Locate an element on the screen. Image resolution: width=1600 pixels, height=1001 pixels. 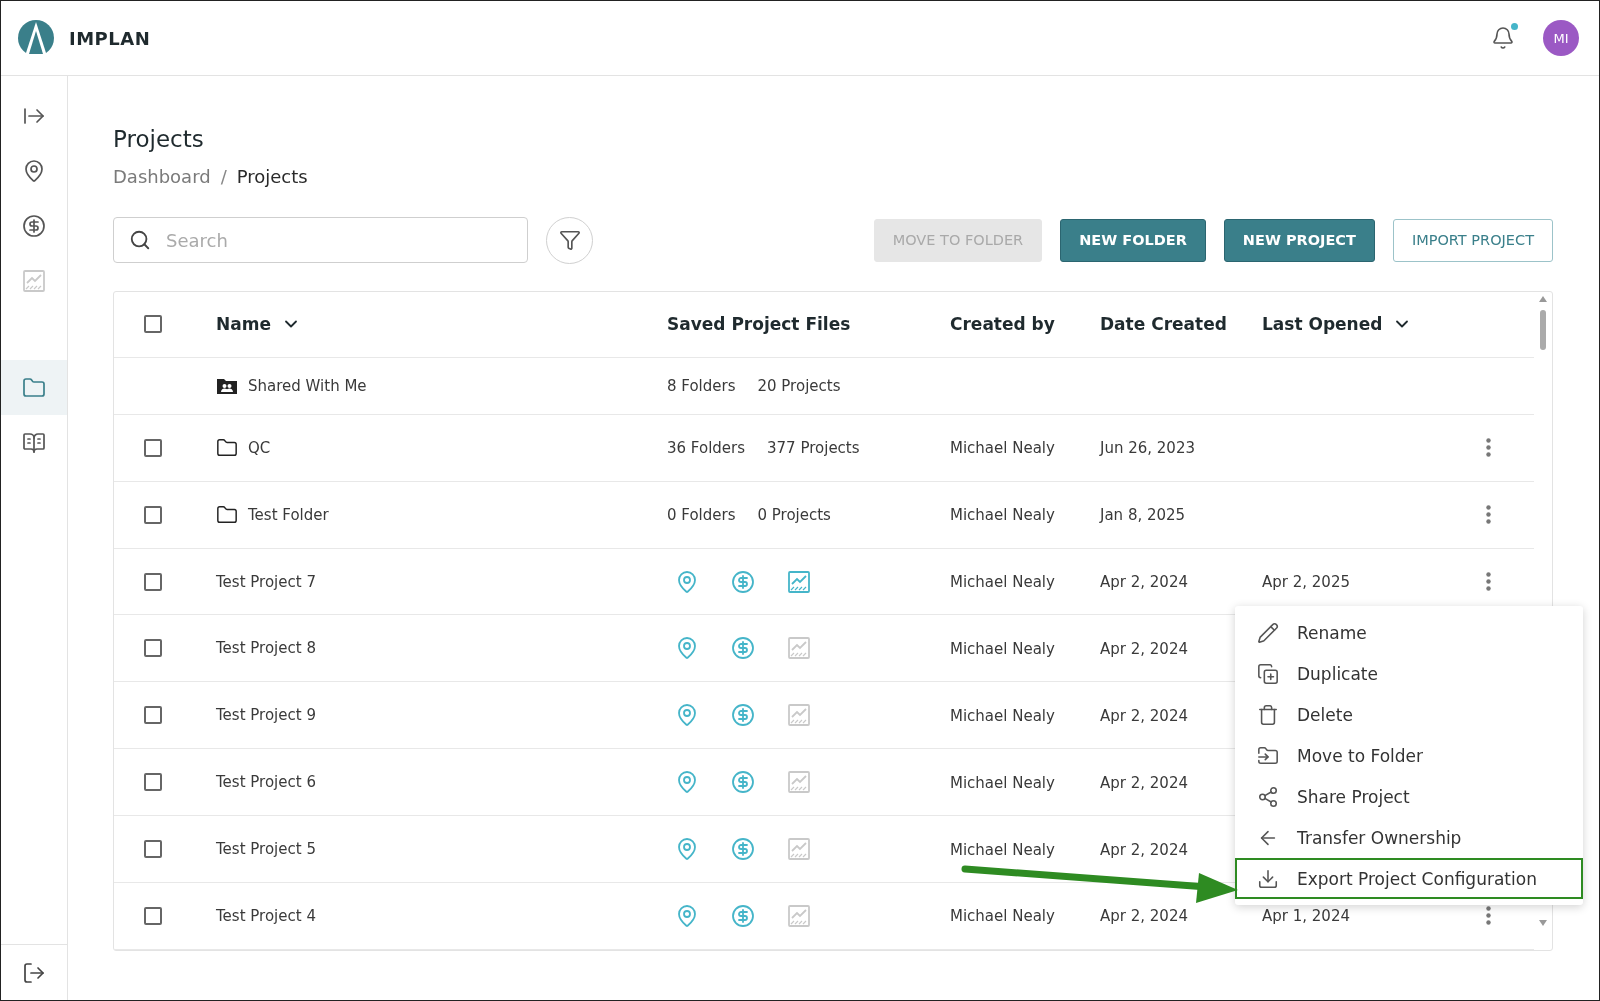
row-name: Test Project 4 is located at coordinates (266, 916).